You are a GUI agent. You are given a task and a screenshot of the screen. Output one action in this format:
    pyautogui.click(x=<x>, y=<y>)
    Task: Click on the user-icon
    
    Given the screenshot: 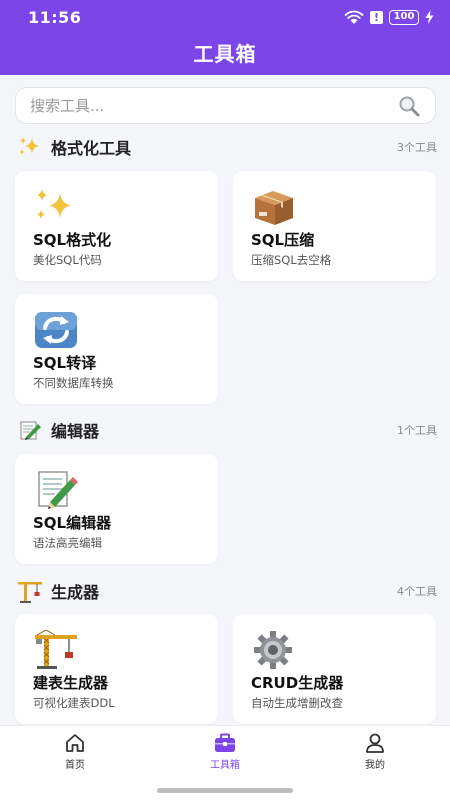 What is the action you would take?
    pyautogui.click(x=375, y=743)
    